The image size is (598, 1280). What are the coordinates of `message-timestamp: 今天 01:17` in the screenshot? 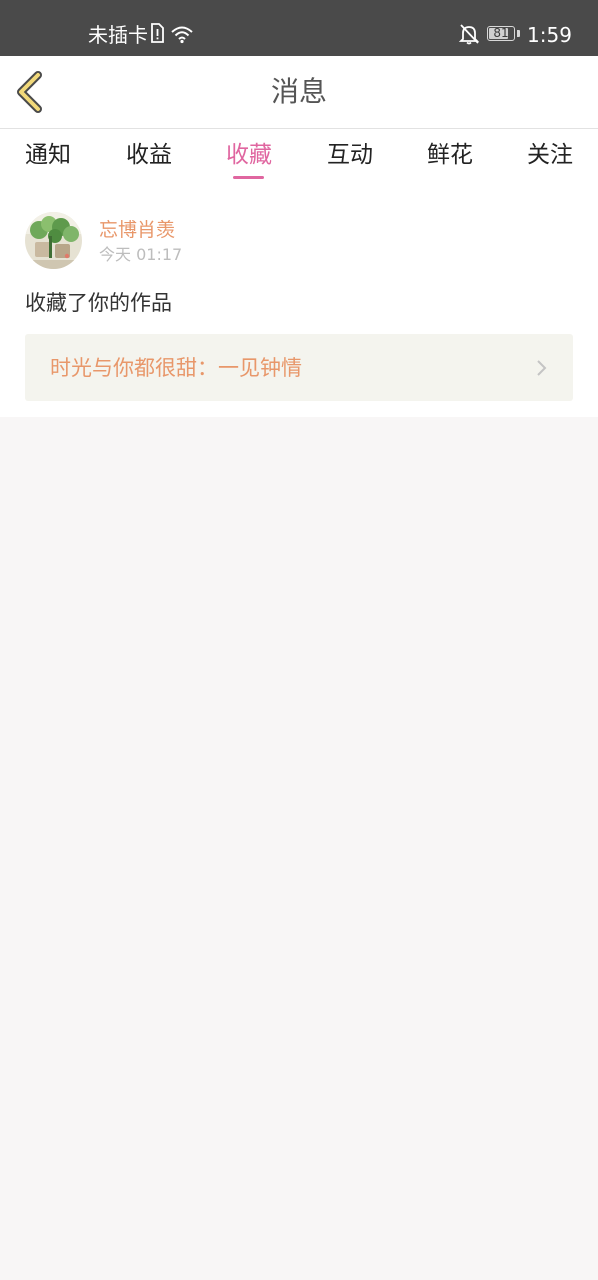 It's located at (141, 254).